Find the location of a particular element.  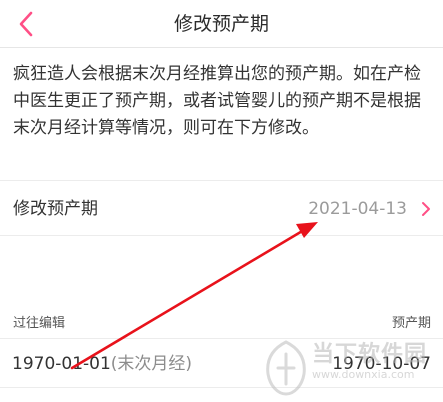

page-title: 修改预产期 is located at coordinates (221, 24).